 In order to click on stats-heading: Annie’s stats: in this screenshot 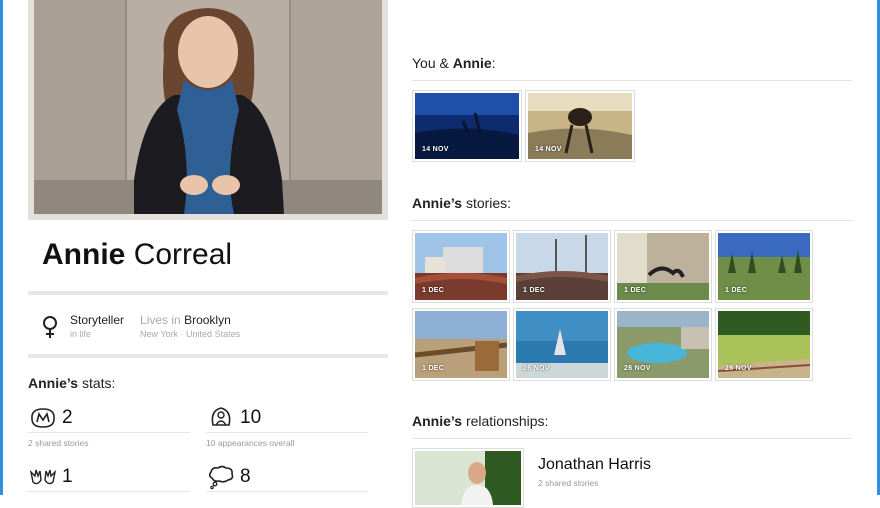, I will do `click(71, 383)`.